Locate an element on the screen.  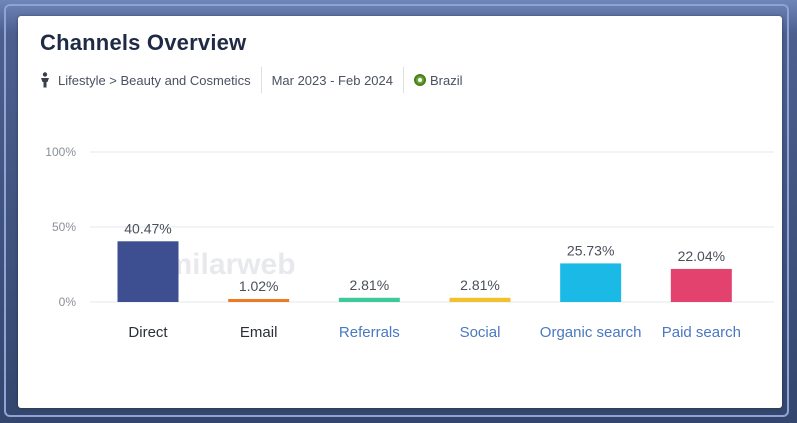
bar-email is located at coordinates (259, 300).